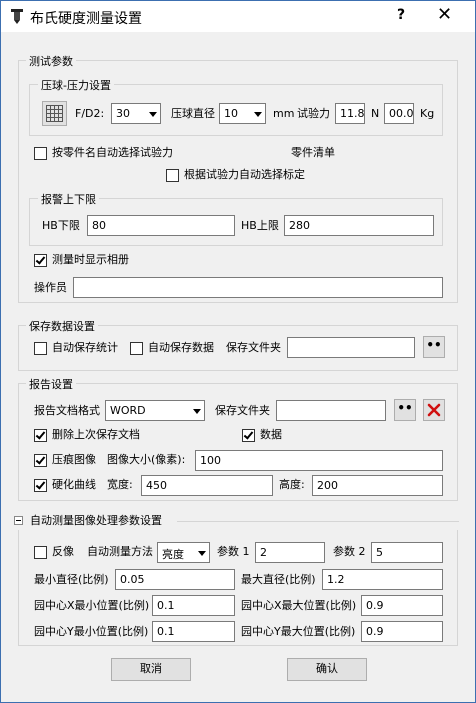 This screenshot has width=476, height=703. I want to click on hardness-curve-checkbox, so click(40, 485).